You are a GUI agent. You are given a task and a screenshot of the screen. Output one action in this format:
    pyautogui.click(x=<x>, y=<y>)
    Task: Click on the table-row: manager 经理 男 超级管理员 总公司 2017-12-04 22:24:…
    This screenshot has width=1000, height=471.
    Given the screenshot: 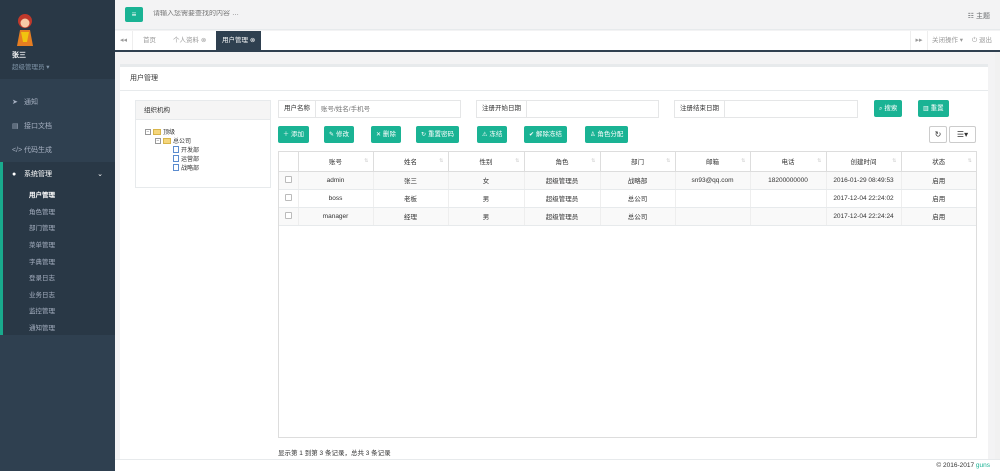 What is the action you would take?
    pyautogui.click(x=627, y=216)
    